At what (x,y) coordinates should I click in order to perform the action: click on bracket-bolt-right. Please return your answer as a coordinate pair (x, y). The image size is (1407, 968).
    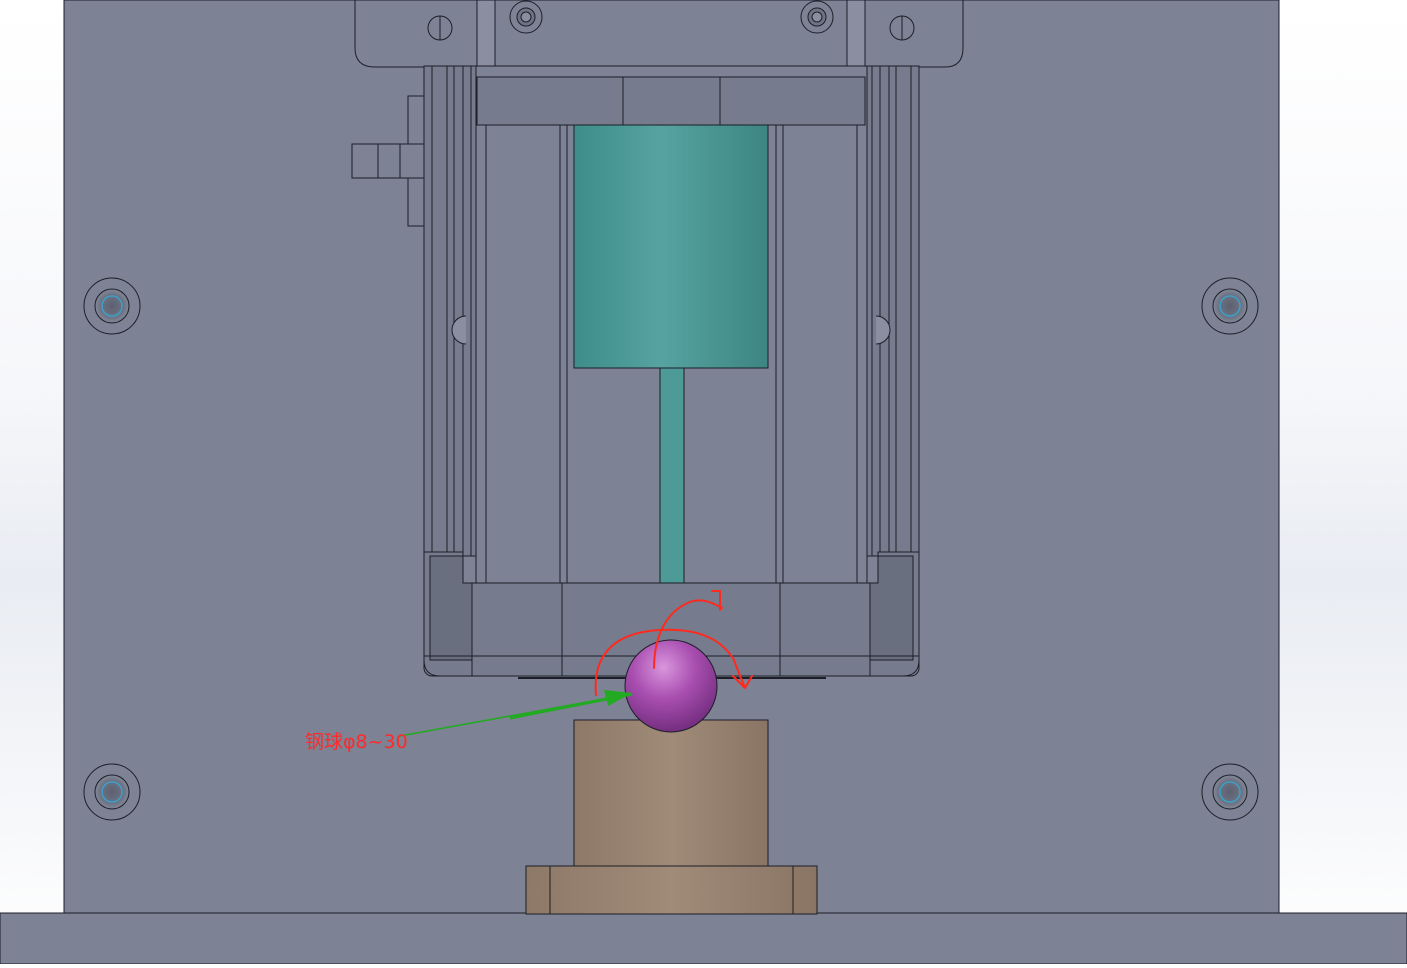
    Looking at the image, I should click on (817, 17).